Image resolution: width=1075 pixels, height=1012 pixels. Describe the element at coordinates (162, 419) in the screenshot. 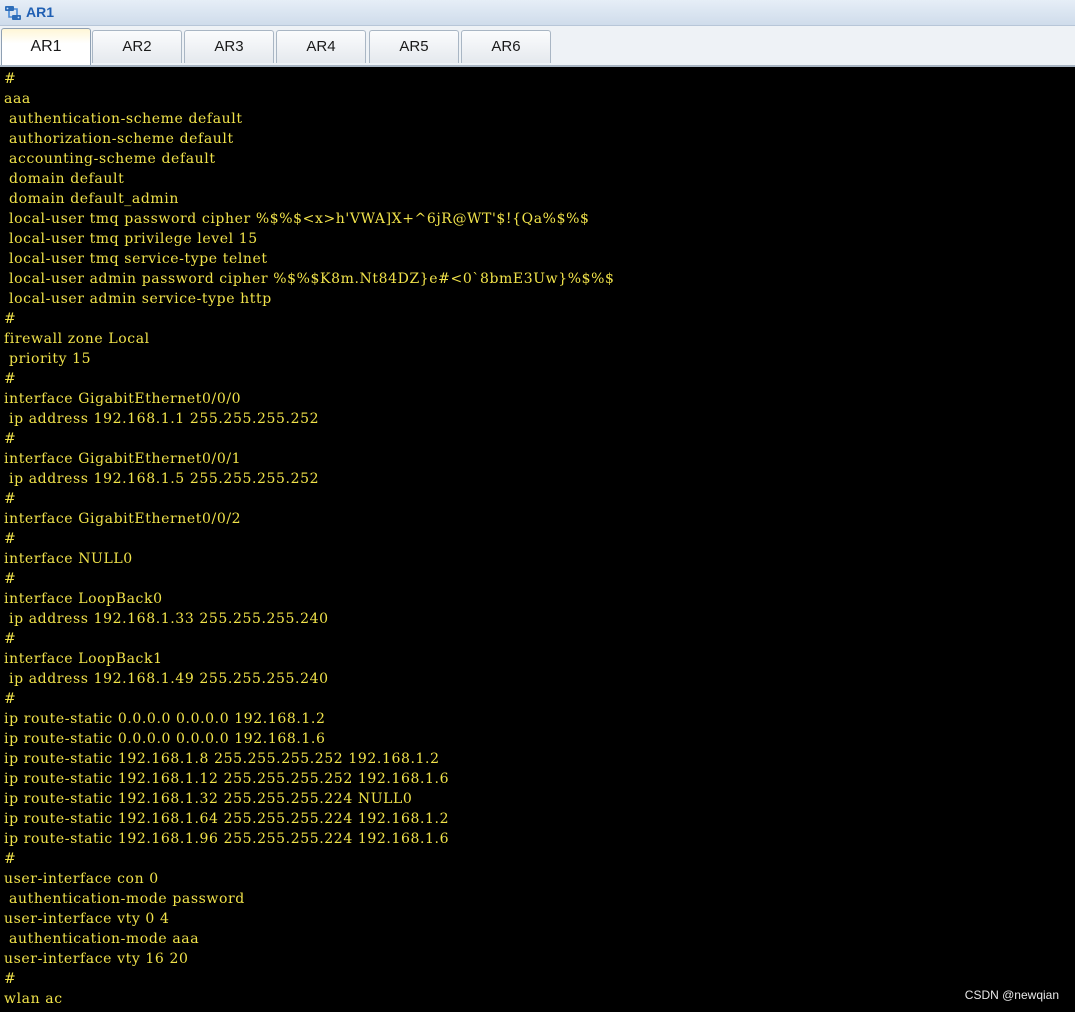

I see `config-line: ip address 192.168.1.1 255.255.255.252` at that location.